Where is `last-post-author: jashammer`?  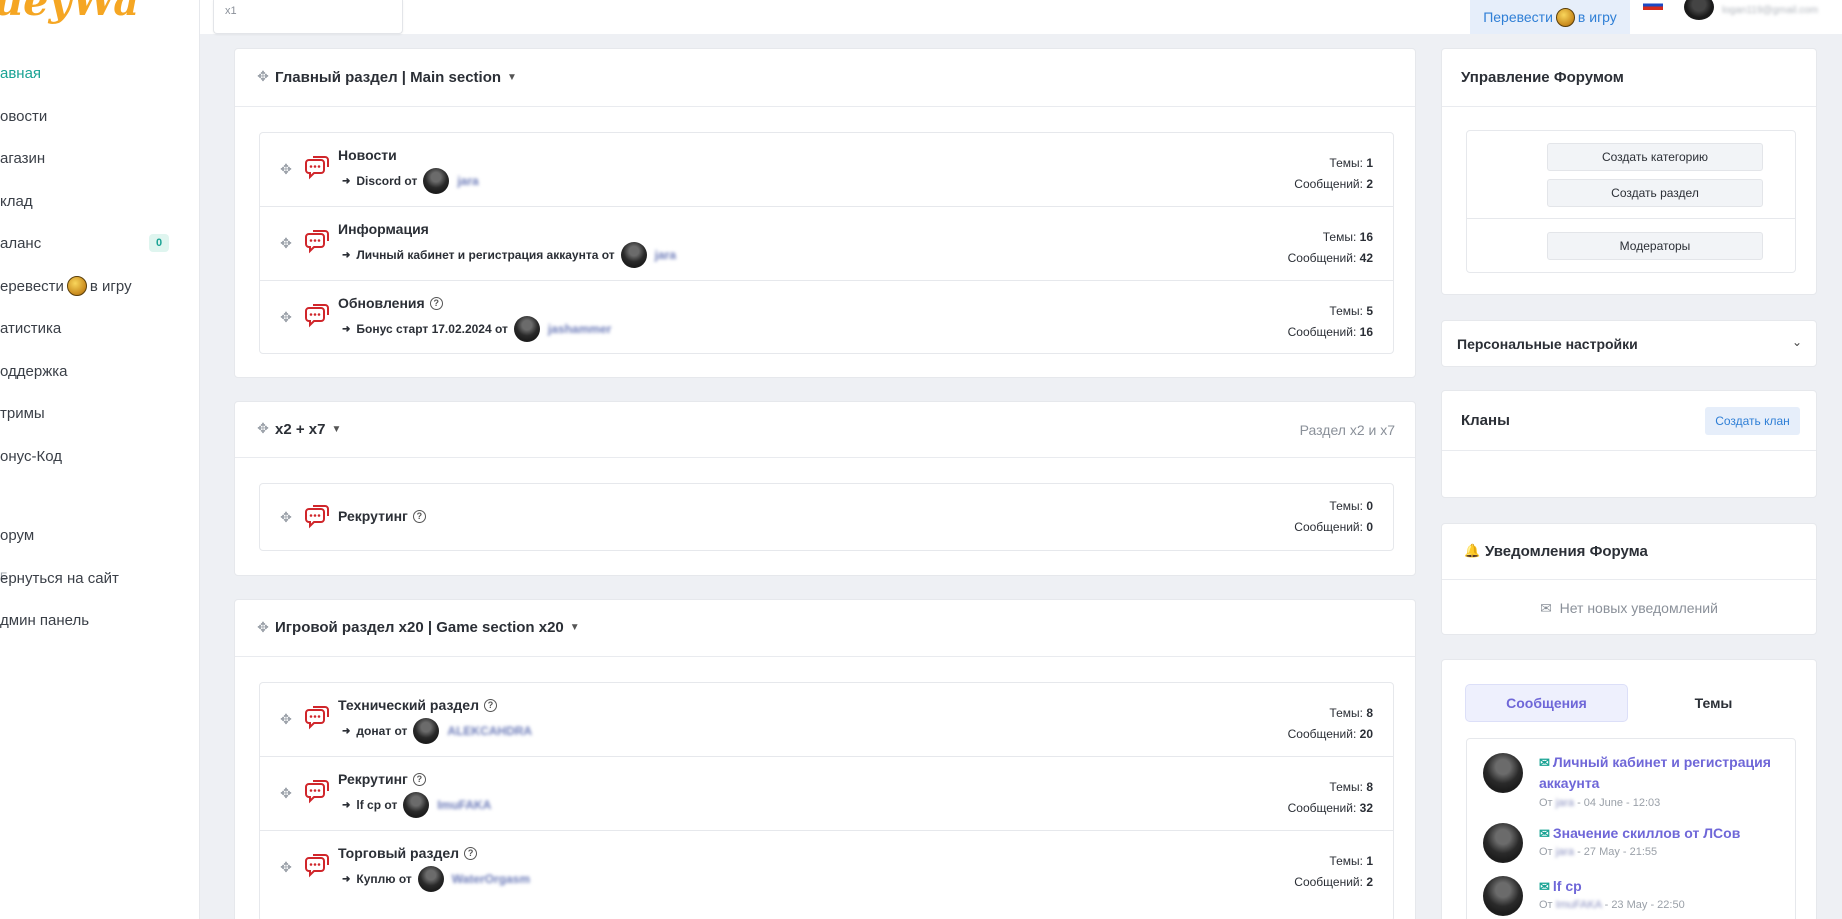 last-post-author: jashammer is located at coordinates (579, 329).